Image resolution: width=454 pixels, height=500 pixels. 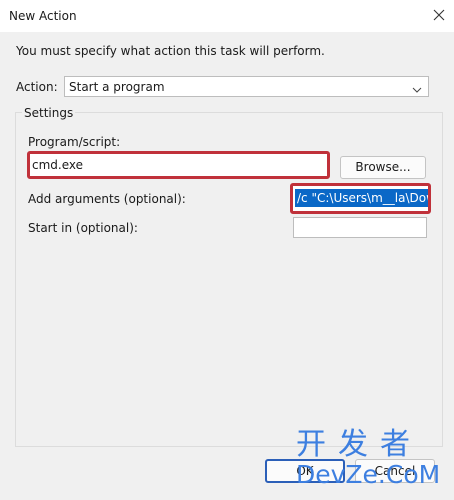 I want to click on program-script-input, so click(x=177, y=165).